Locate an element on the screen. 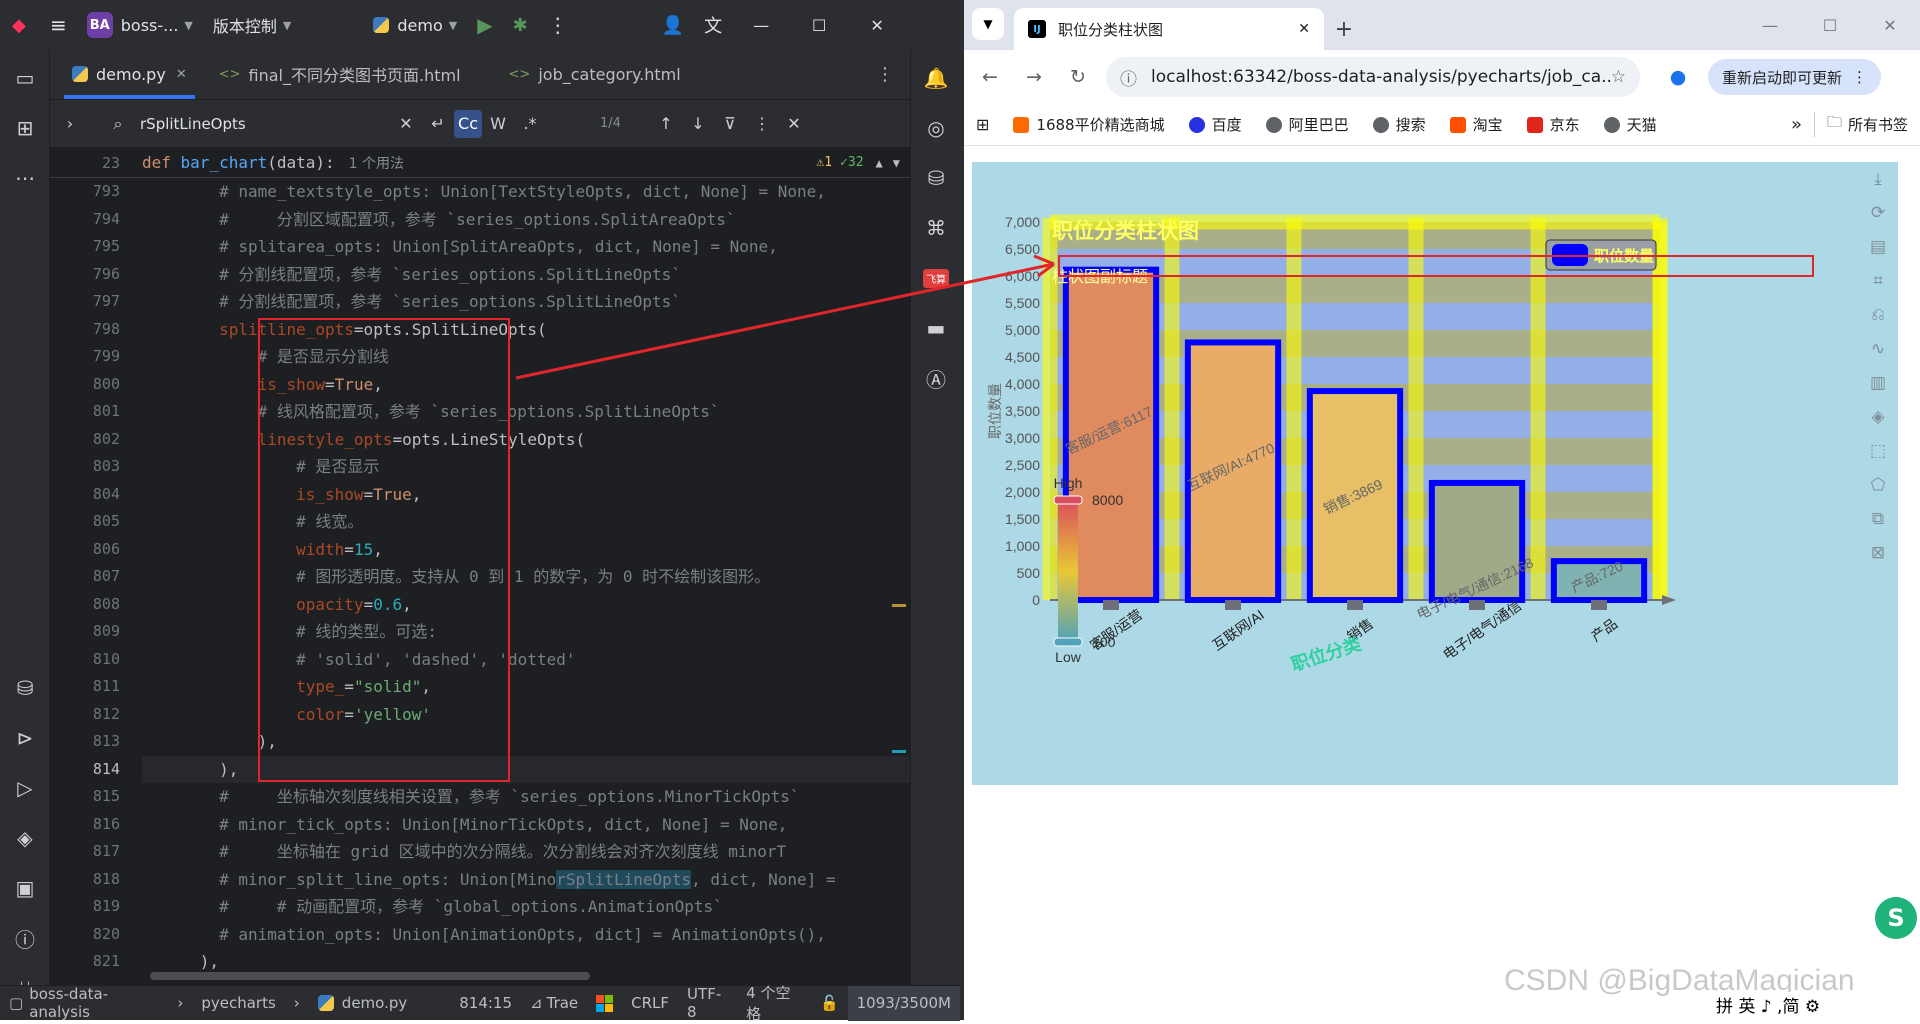 Image resolution: width=1920 pixels, height=1024 pixels. notifications-icon: 🔔 is located at coordinates (936, 78).